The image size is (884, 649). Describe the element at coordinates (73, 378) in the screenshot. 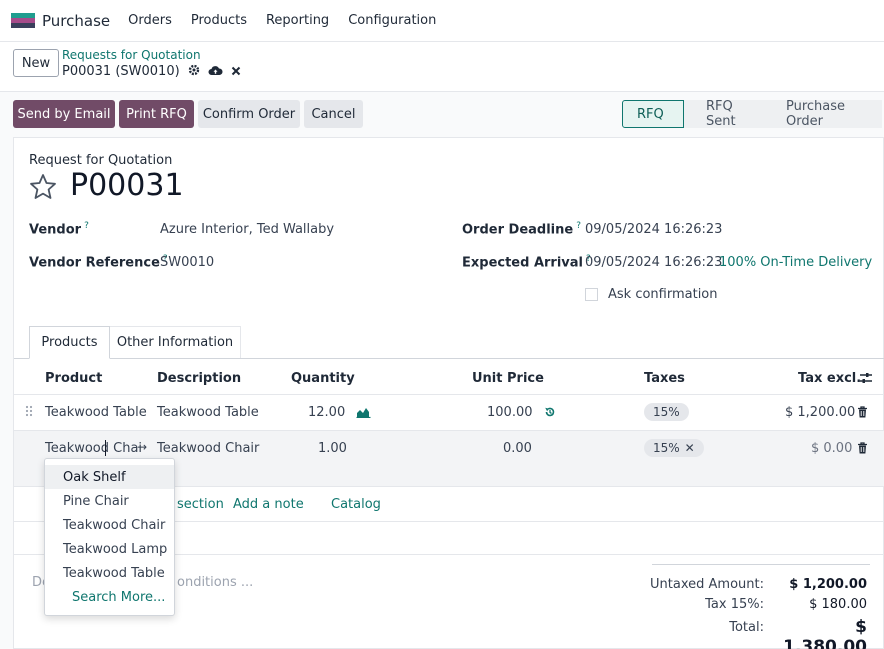

I see `column-product: Product` at that location.